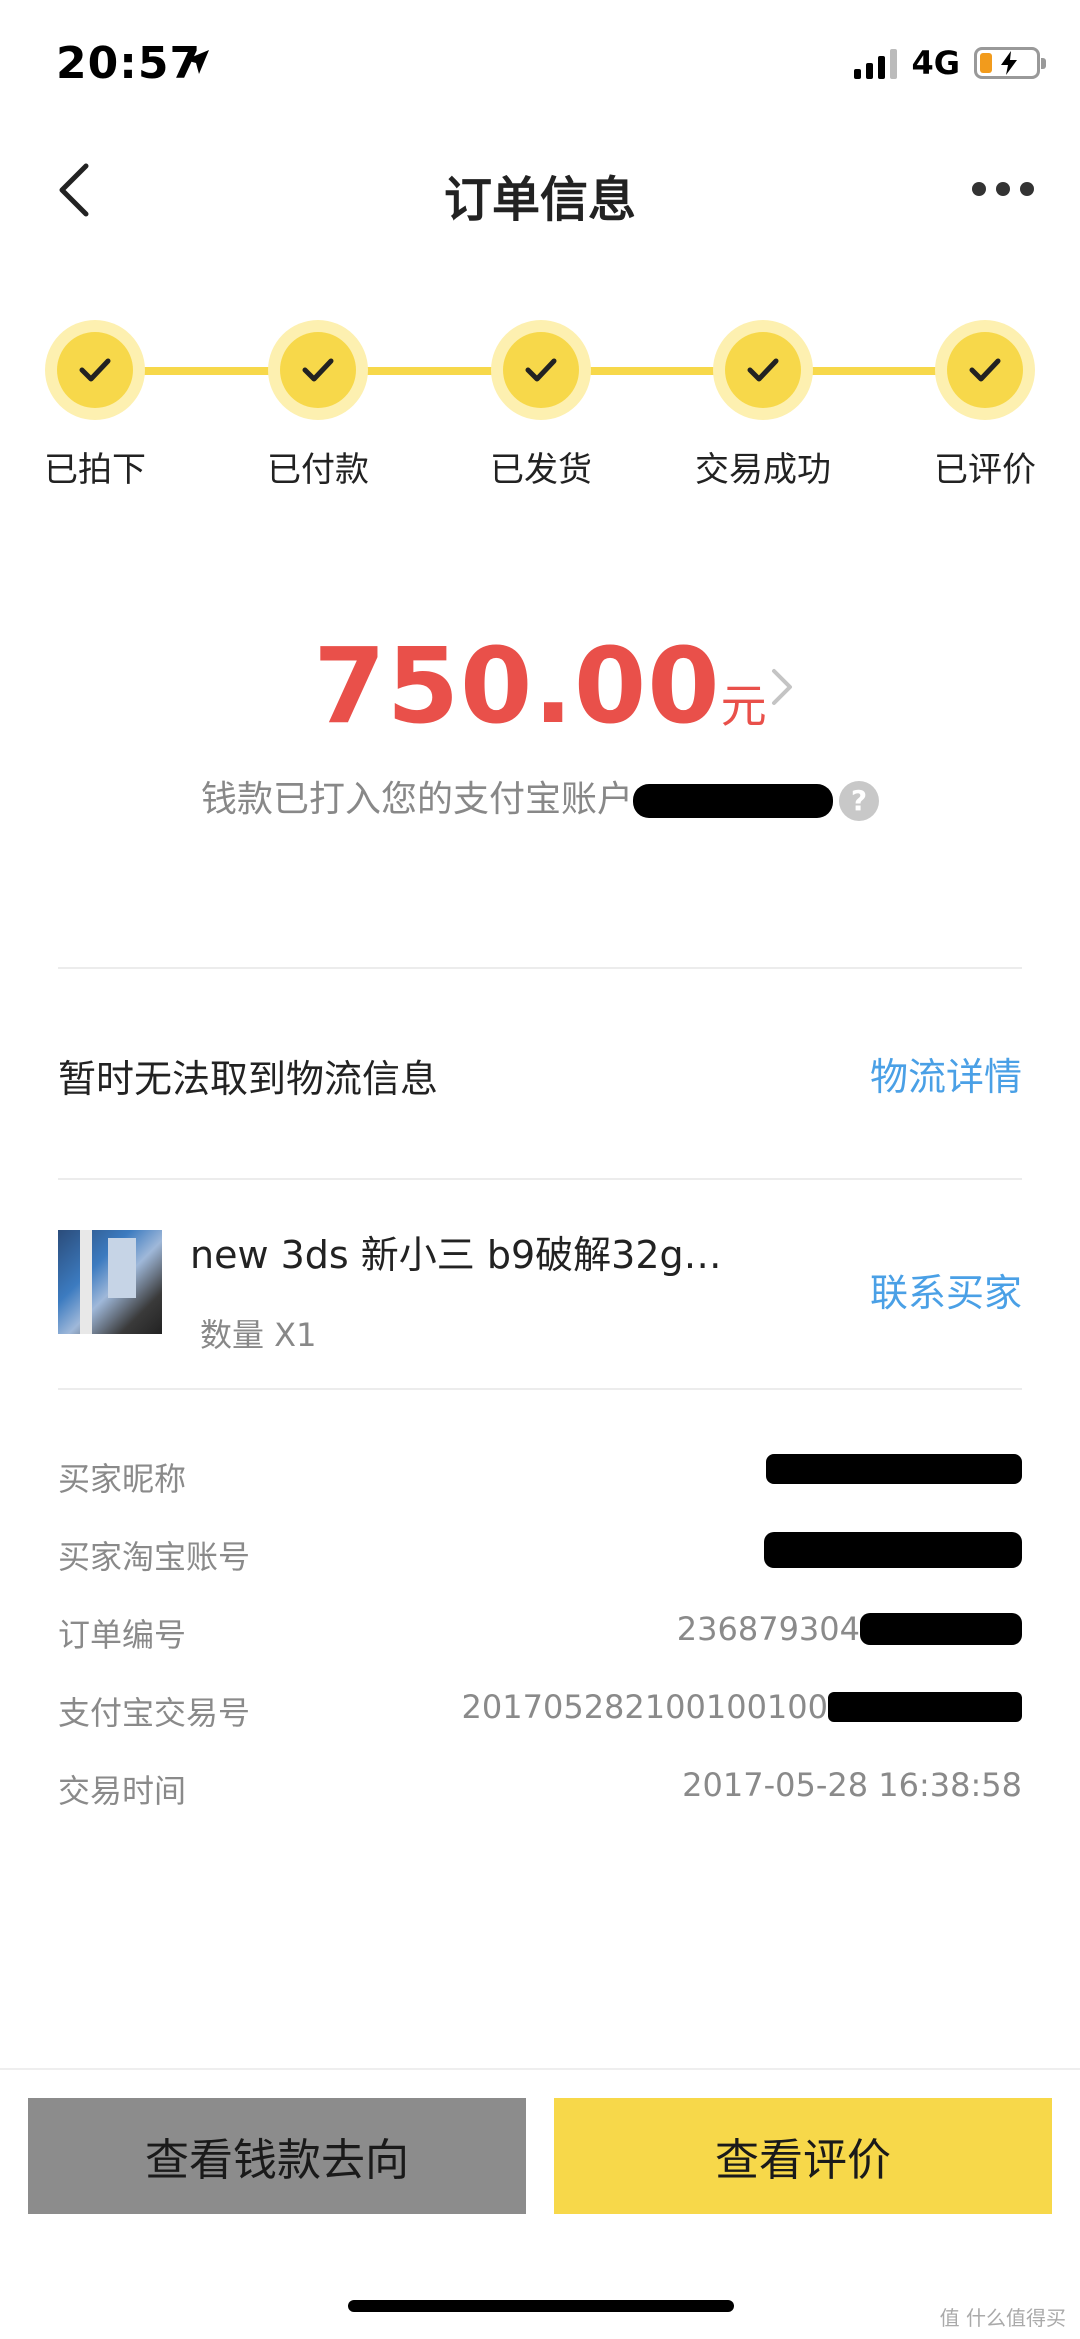 This screenshot has height=2339, width=1080. Describe the element at coordinates (768, 1629) in the screenshot. I see `order-number-visible: 236879304` at that location.